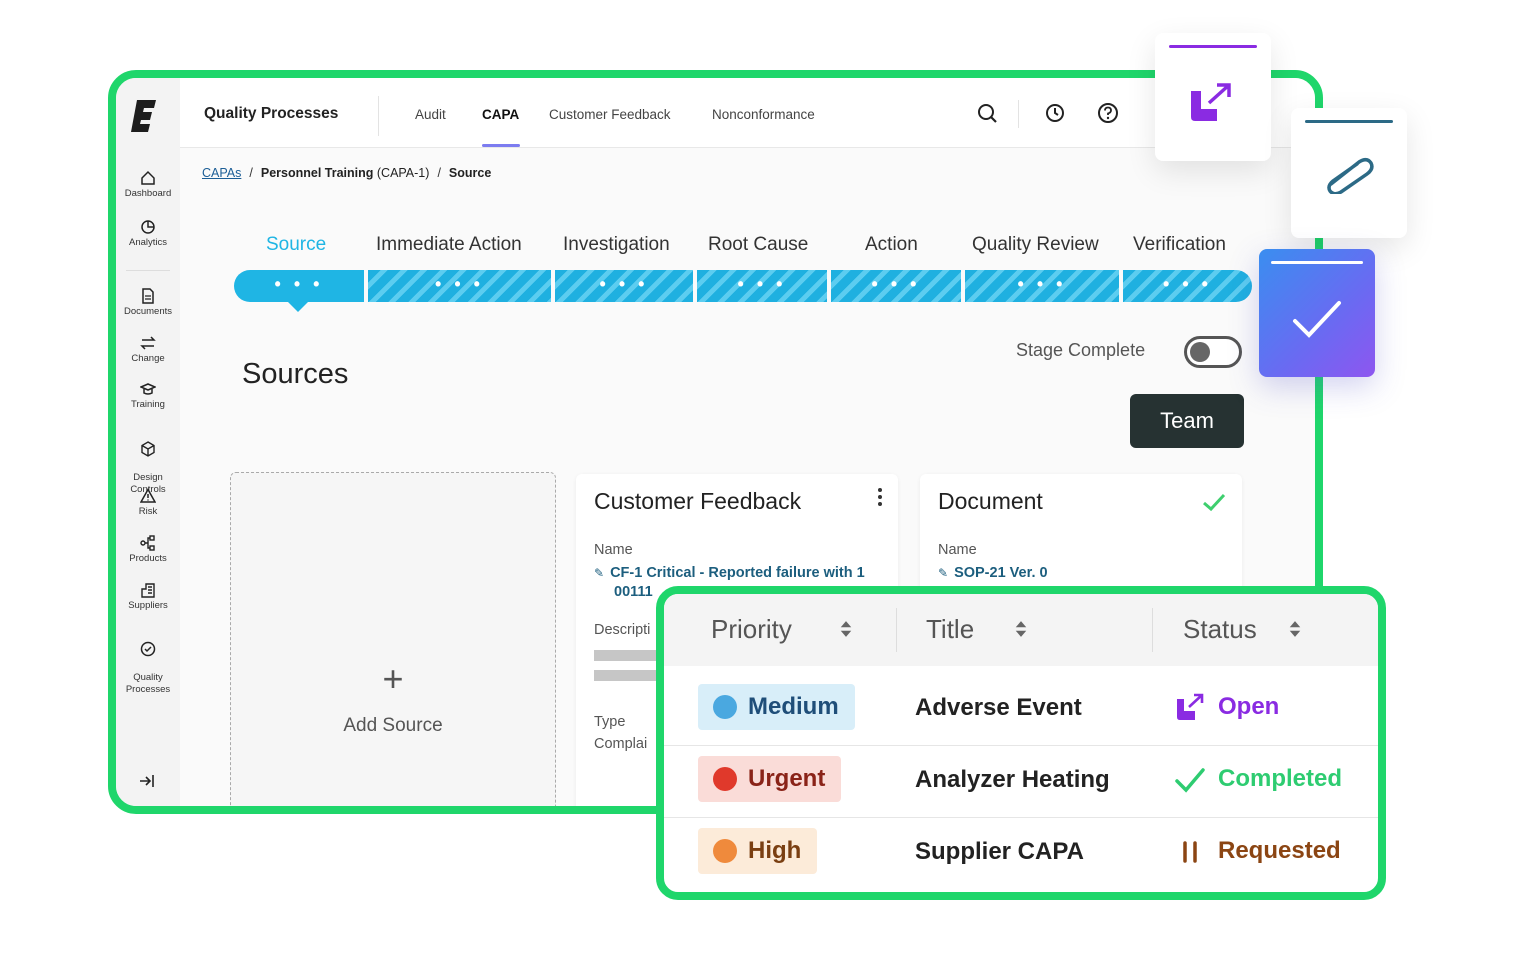  I want to click on badge-check-icon, so click(148, 649).